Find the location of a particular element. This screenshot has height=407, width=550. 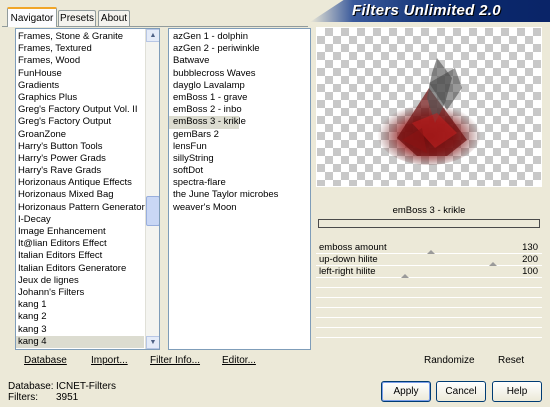

category-item: Greg's Factory Output is located at coordinates (80, 122).